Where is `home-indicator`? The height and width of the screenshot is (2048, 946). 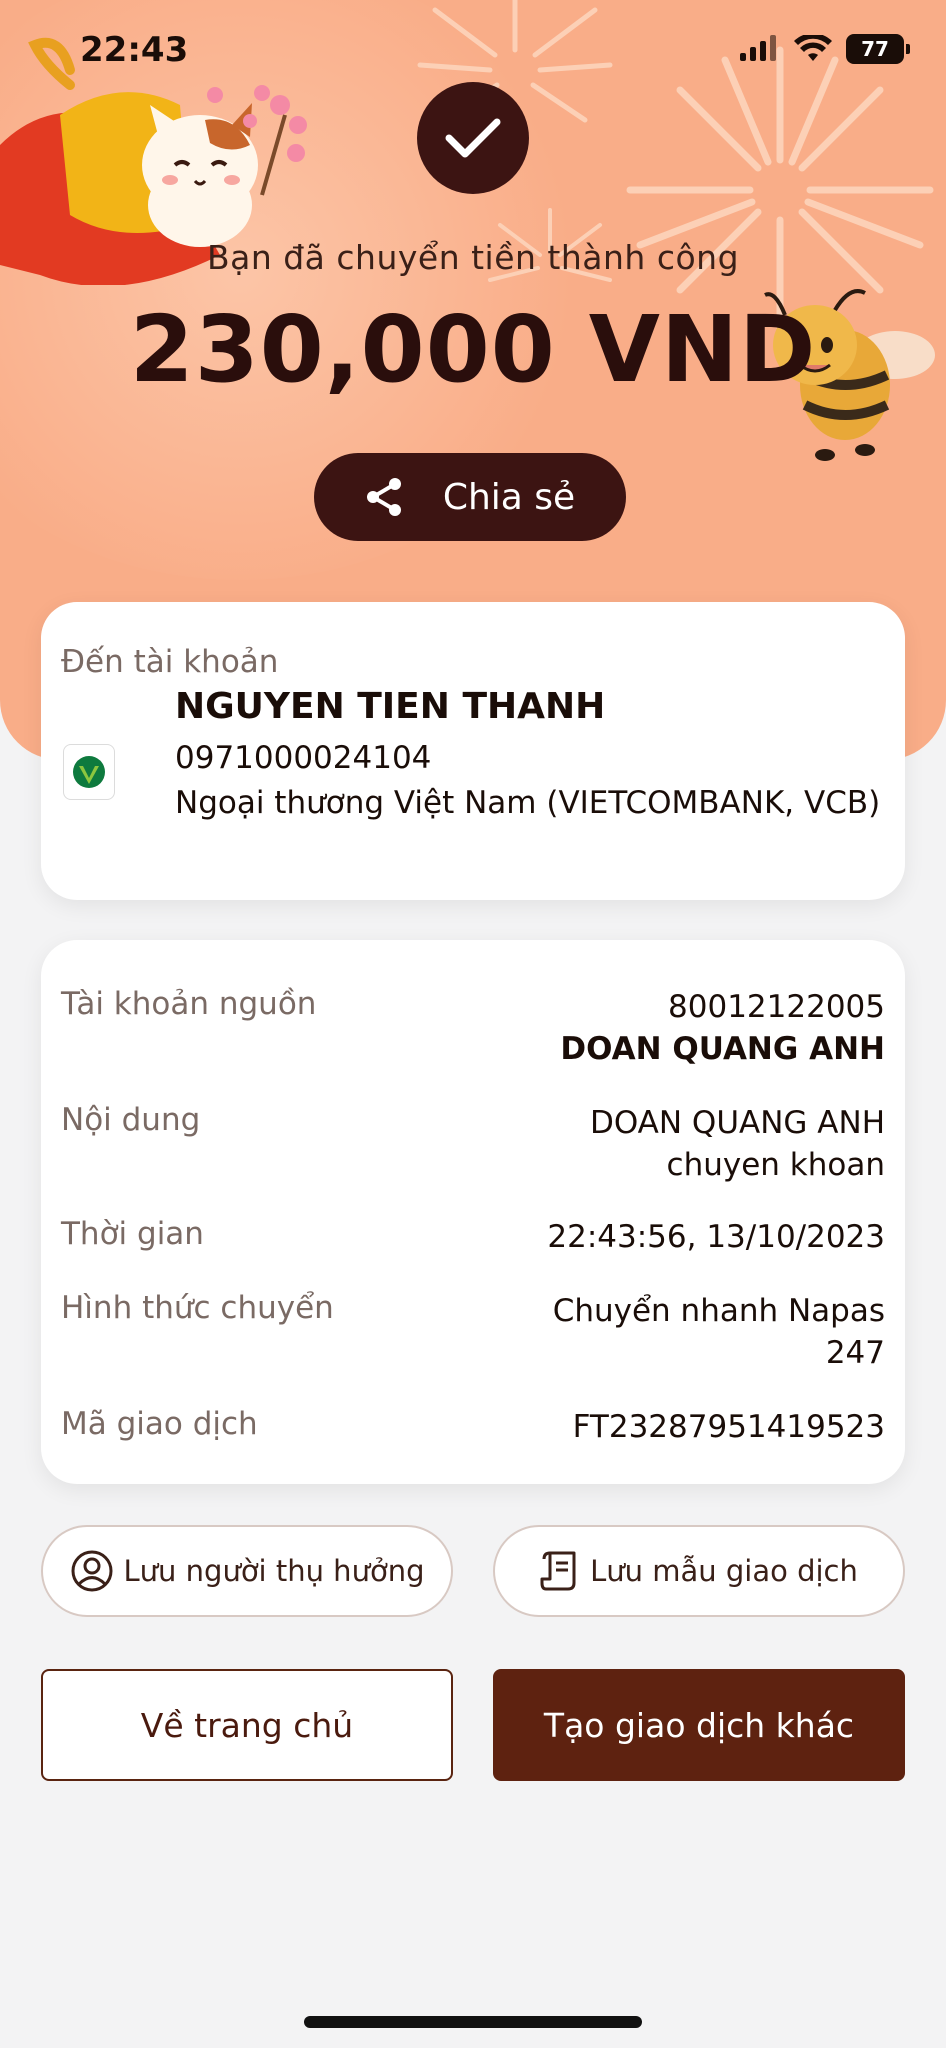 home-indicator is located at coordinates (473, 2022).